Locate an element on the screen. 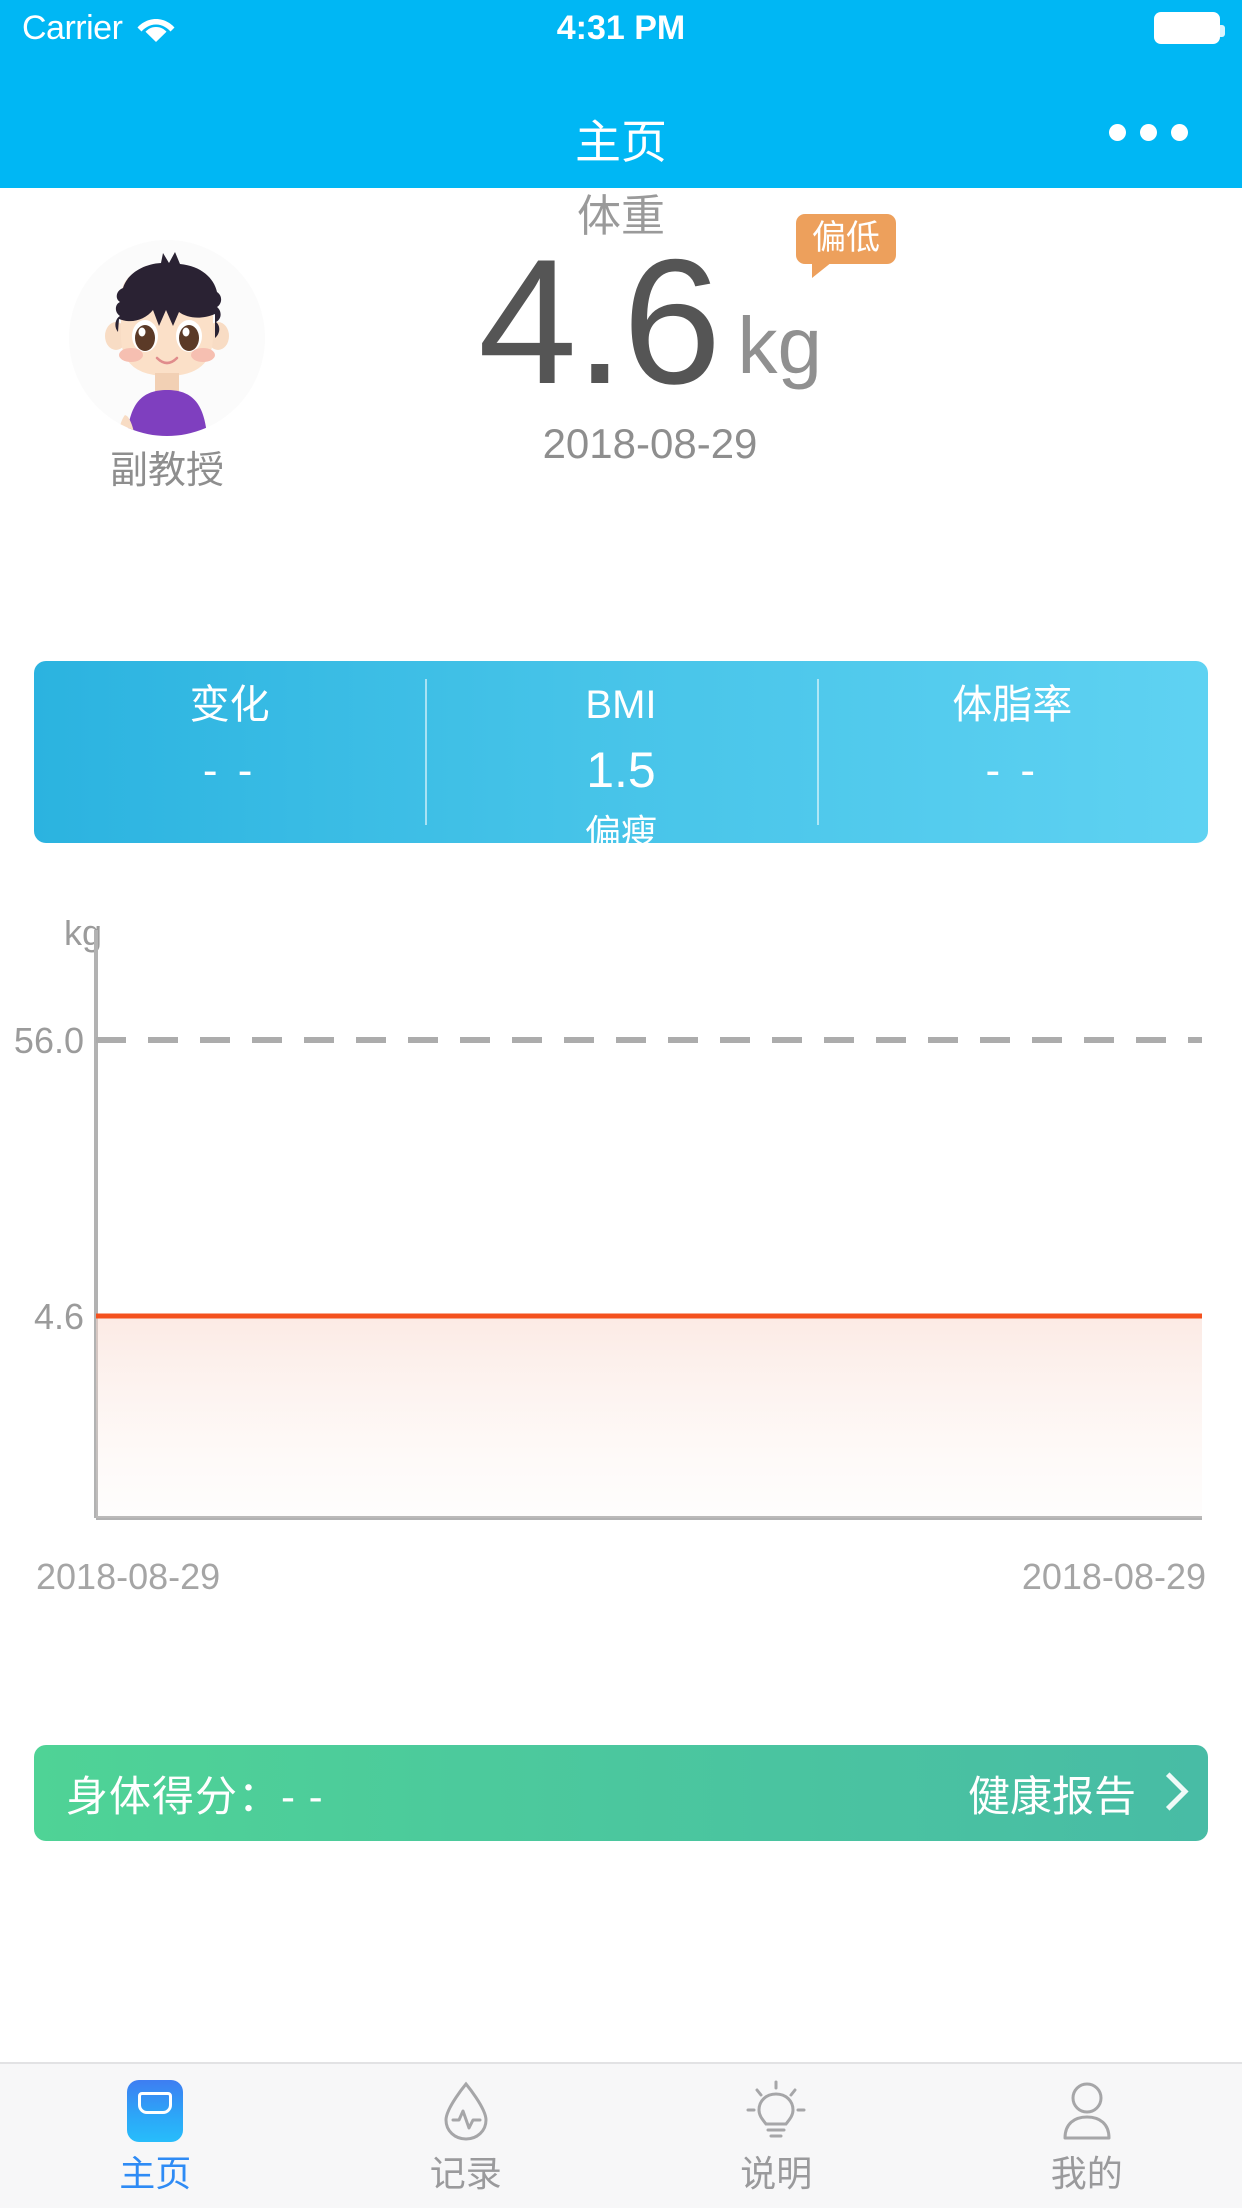  health-report-bar: 身体得分：- - 健康报告 is located at coordinates (621, 1793).